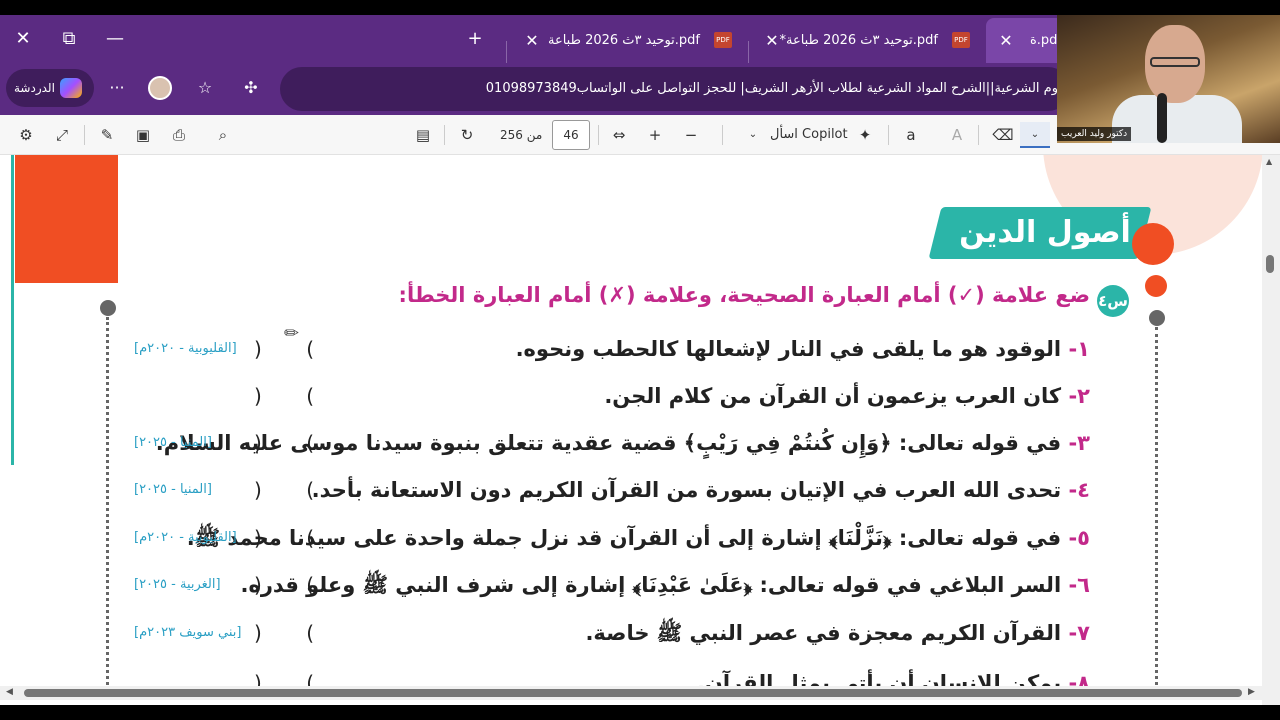 The height and width of the screenshot is (720, 1280). What do you see at coordinates (188, 632) in the screenshot?
I see `source-label: [بني سويف ٢٠٢٣م]` at bounding box center [188, 632].